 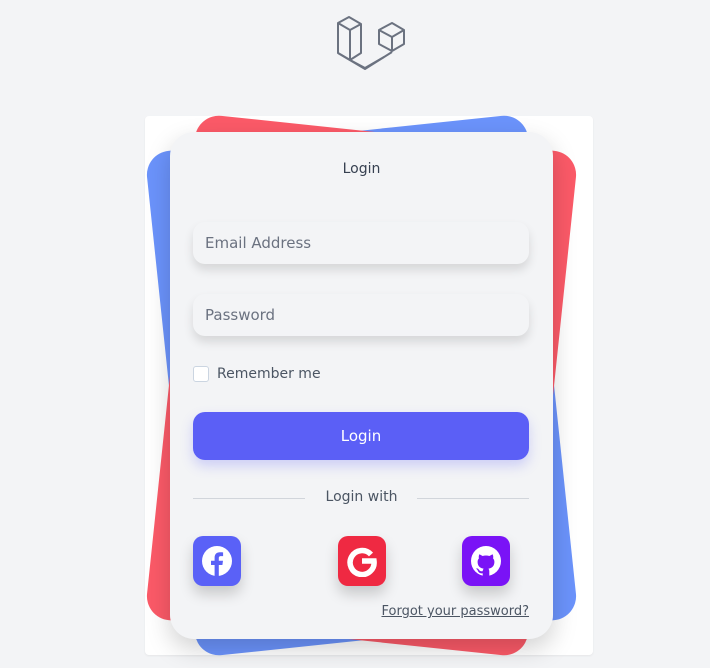 I want to click on github-icon, so click(x=486, y=561).